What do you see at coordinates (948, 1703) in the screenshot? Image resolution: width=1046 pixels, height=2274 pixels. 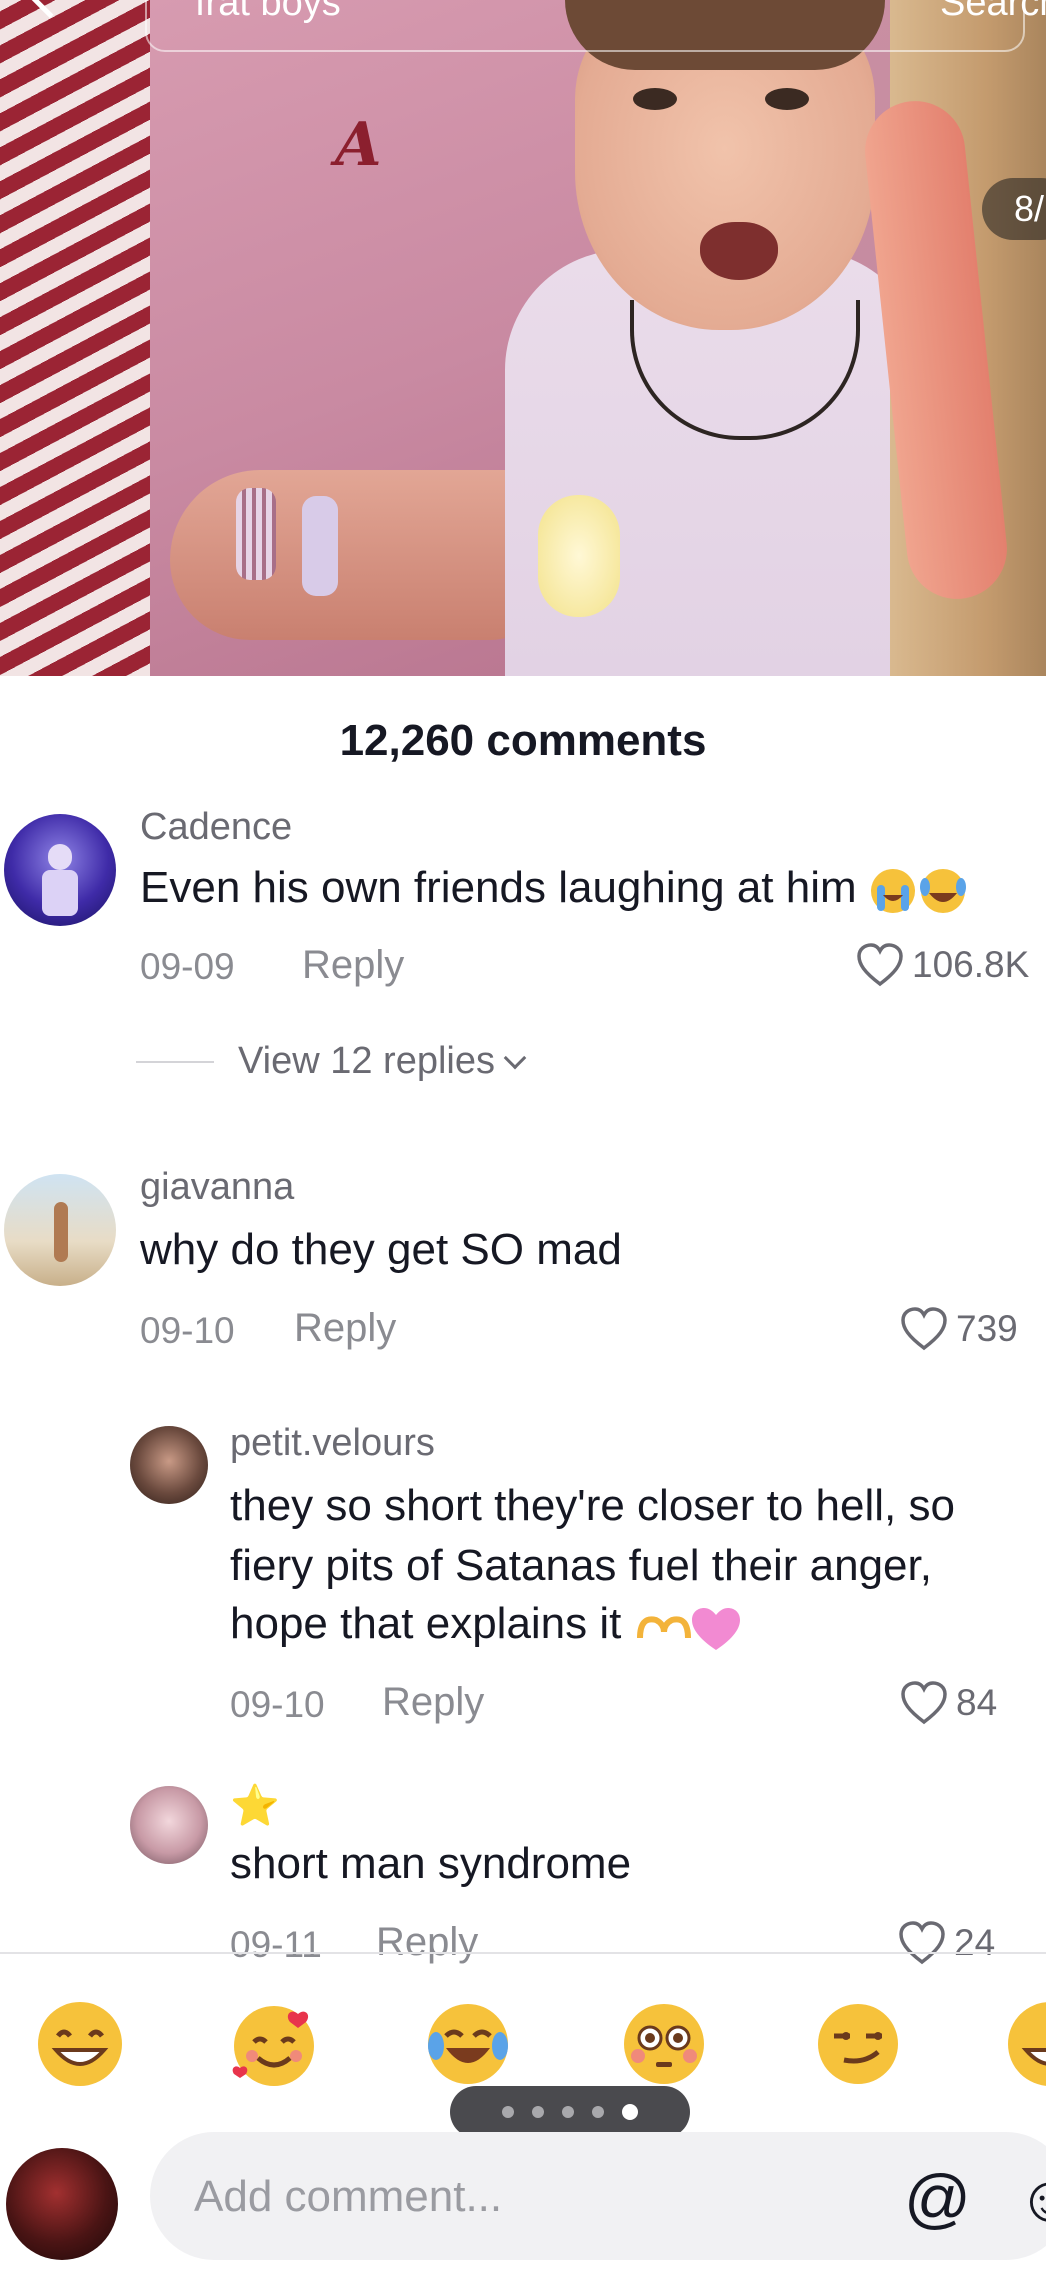 I see `like-button: 84` at bounding box center [948, 1703].